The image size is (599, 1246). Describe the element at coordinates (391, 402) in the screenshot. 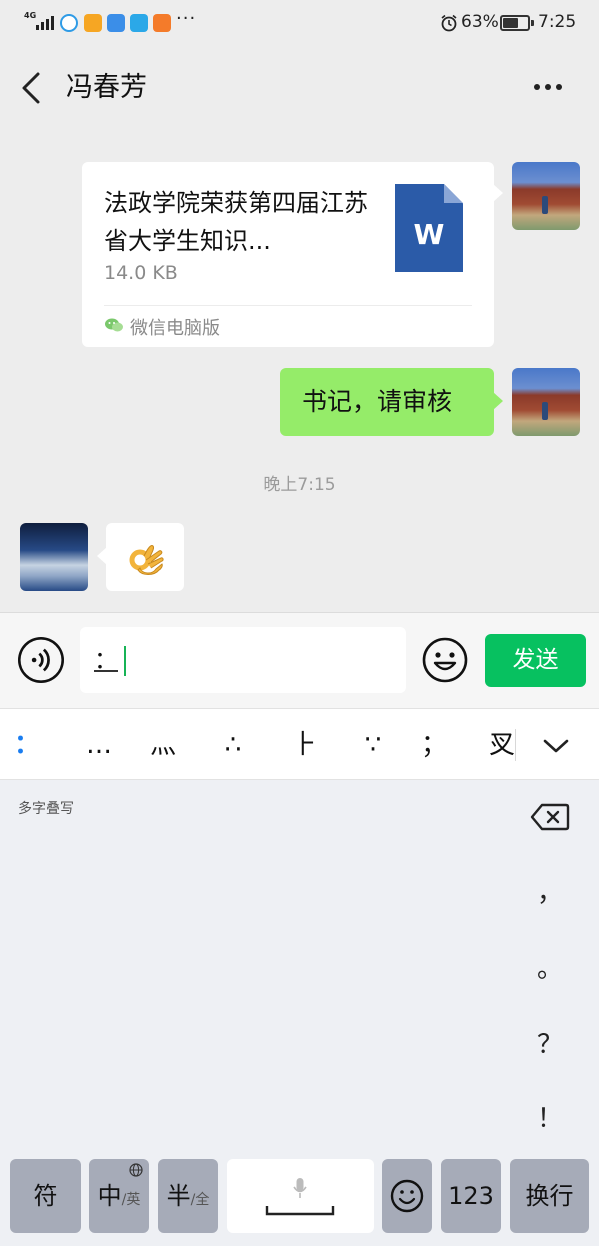

I see `sent-text-bubble: 书记，请审核` at that location.